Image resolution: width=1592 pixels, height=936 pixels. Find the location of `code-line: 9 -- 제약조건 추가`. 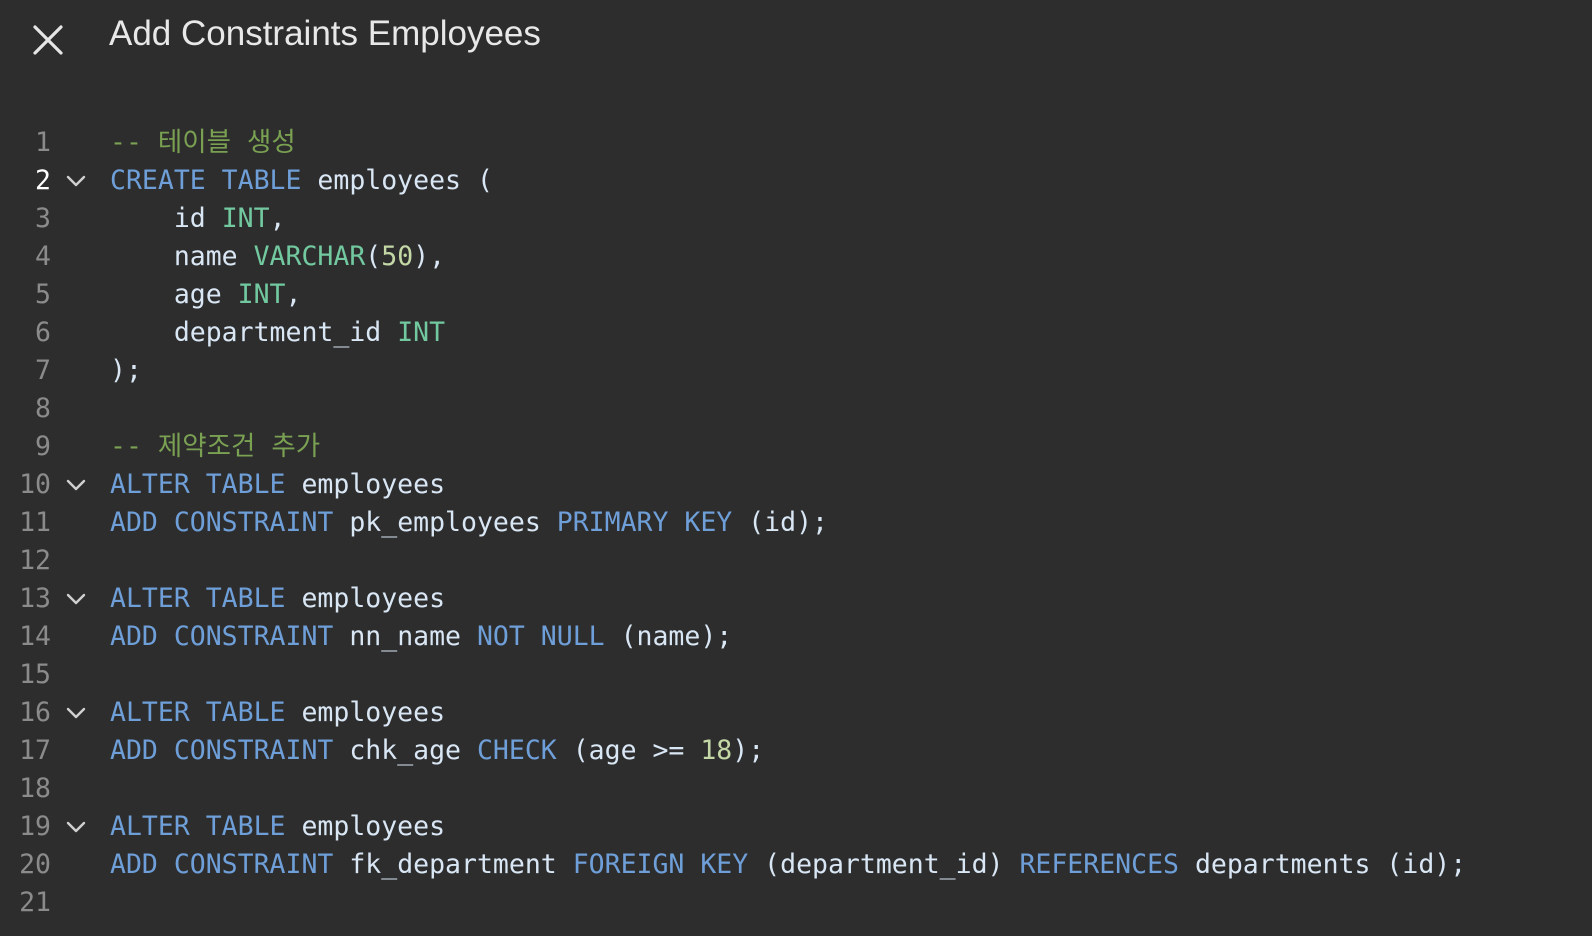

code-line: 9 -- 제약조건 추가 is located at coordinates (796, 447).